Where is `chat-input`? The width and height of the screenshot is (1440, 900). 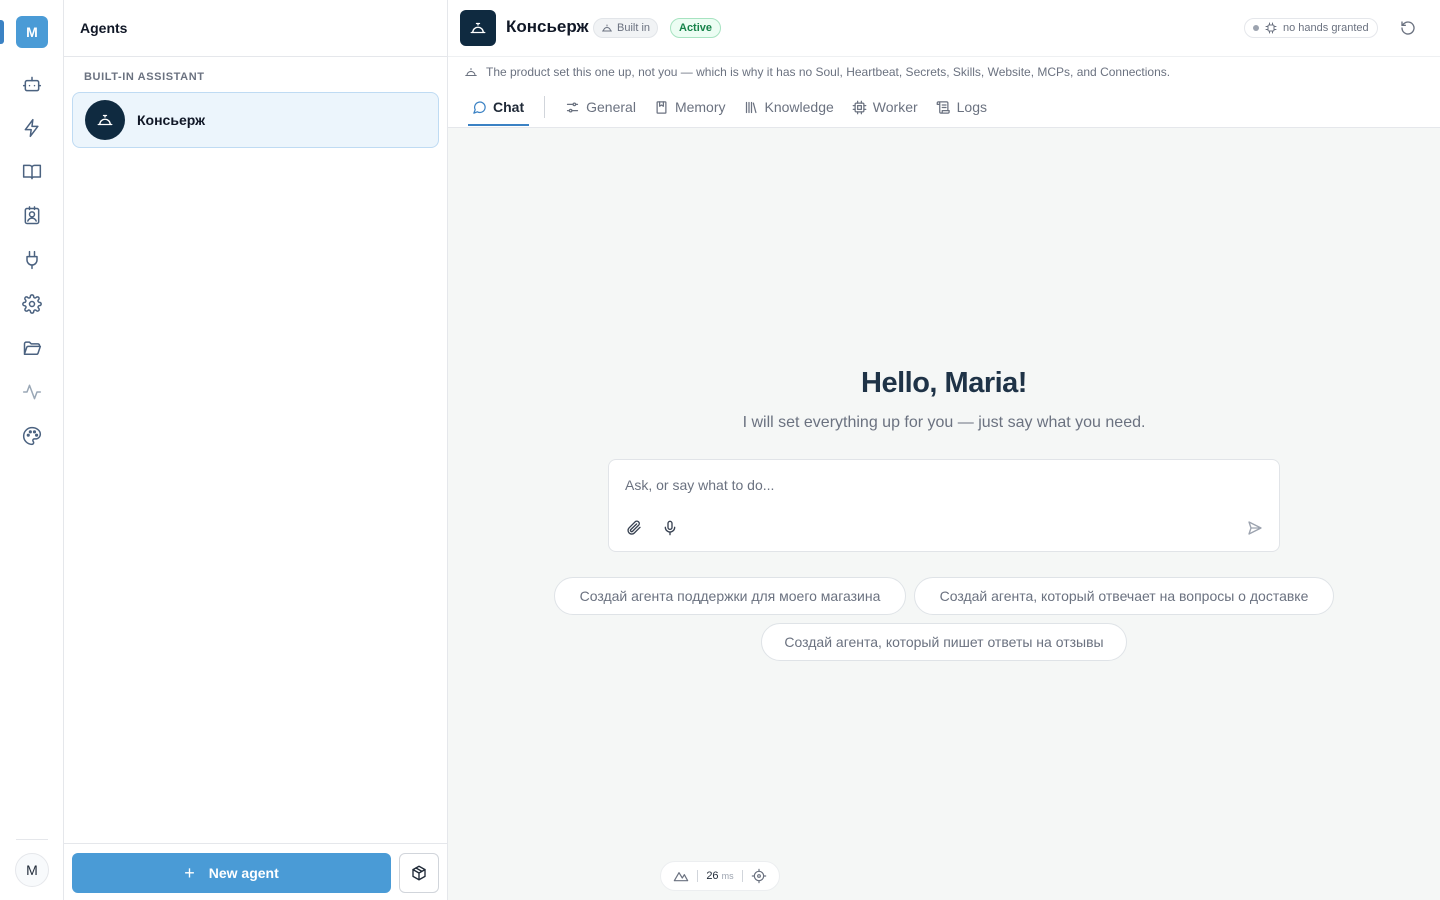
chat-input is located at coordinates (925, 485).